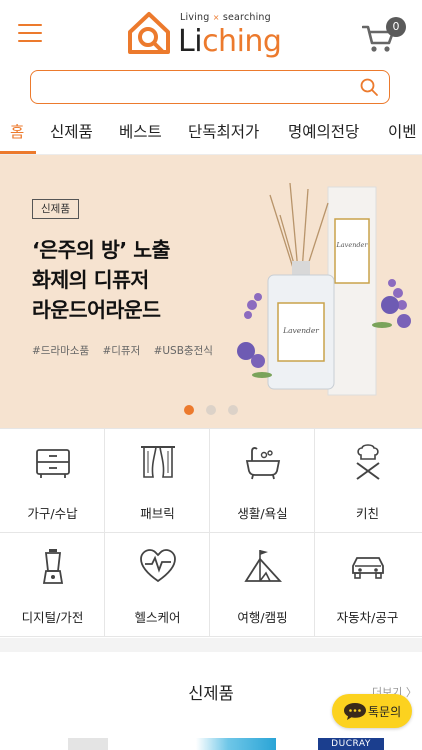 Image resolution: width=422 pixels, height=750 pixels. What do you see at coordinates (262, 513) in the screenshot?
I see `category-label: 생활/욕실` at bounding box center [262, 513].